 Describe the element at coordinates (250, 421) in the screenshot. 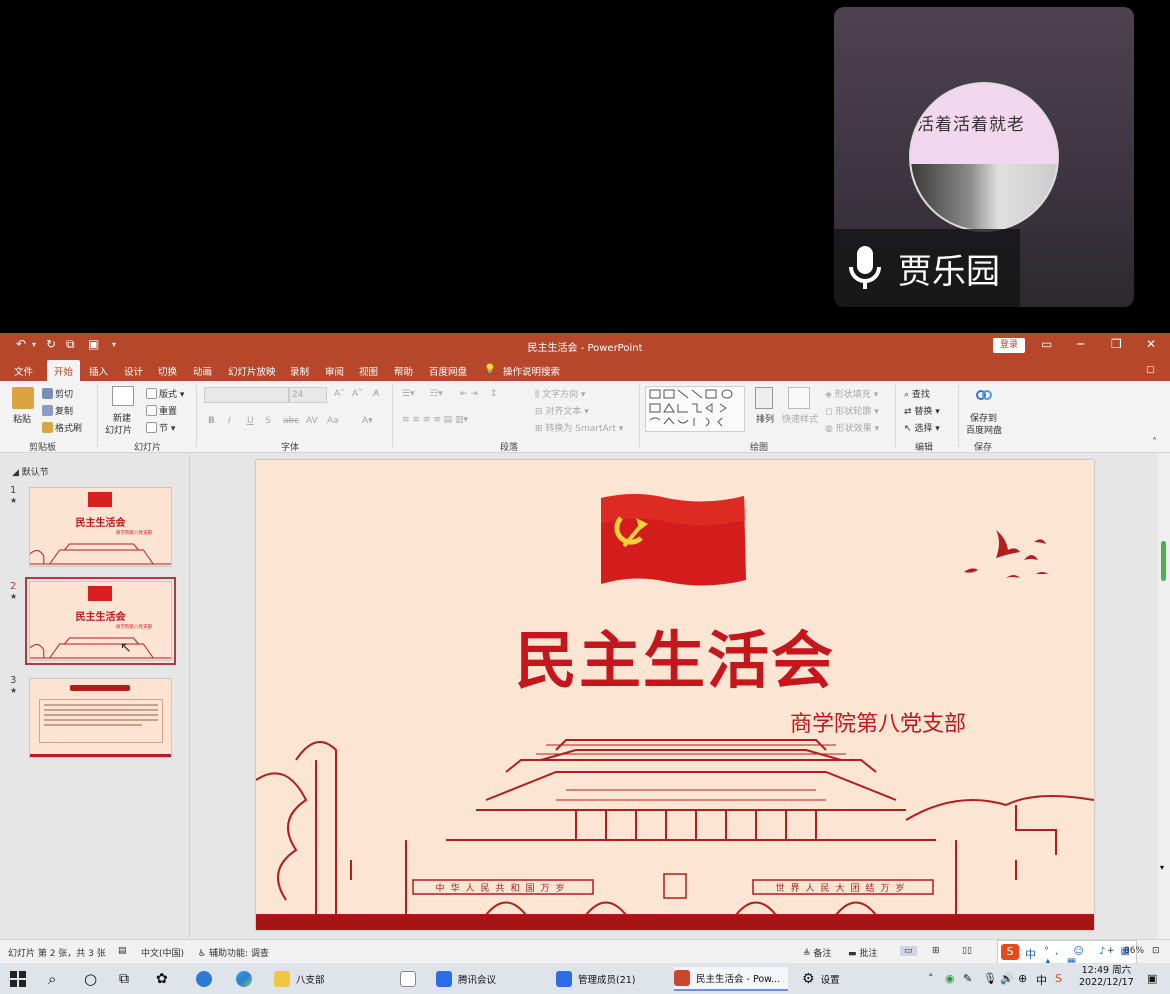

I see `underline-button: U` at that location.